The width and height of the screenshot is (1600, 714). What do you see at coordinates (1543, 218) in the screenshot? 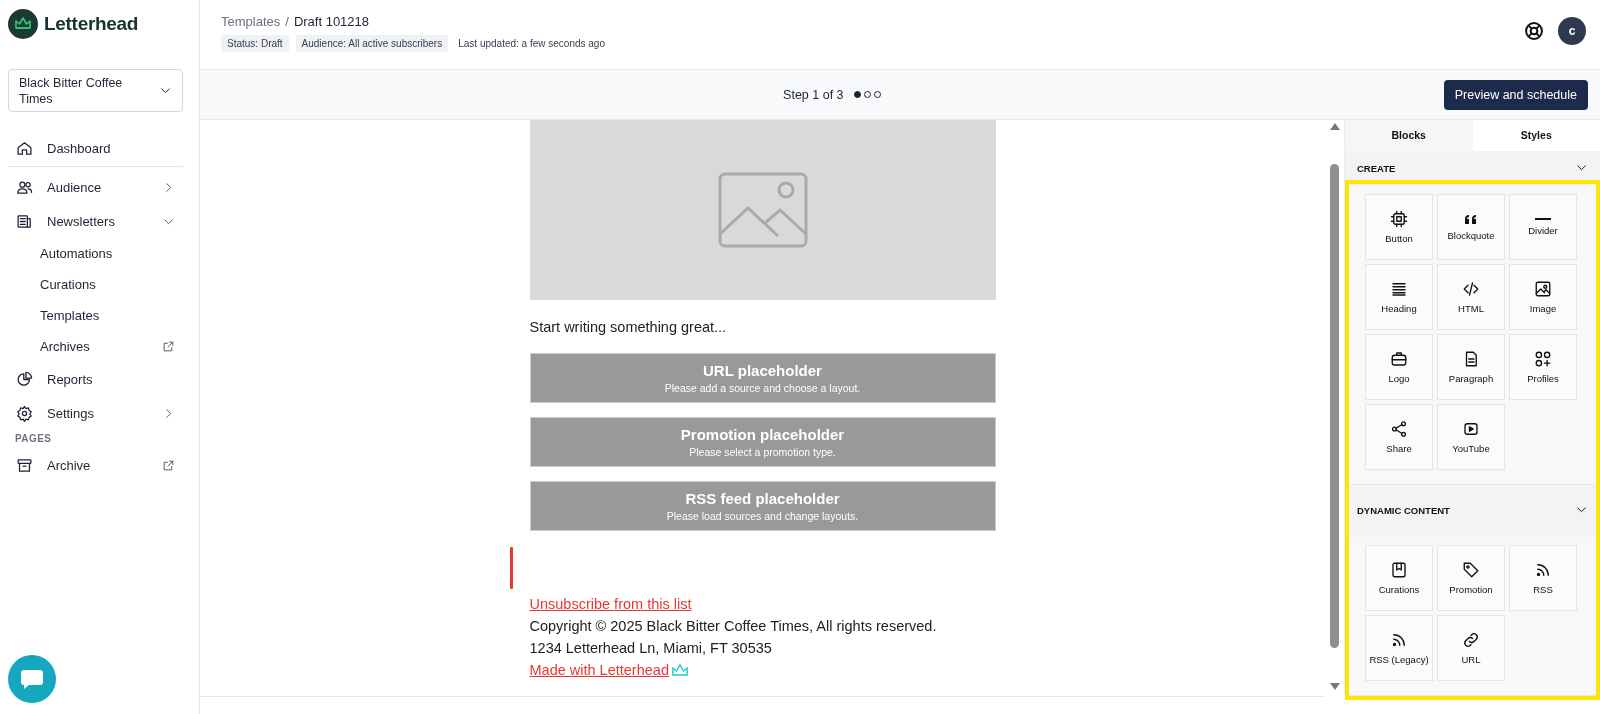
I see `horizontal-line-icon` at bounding box center [1543, 218].